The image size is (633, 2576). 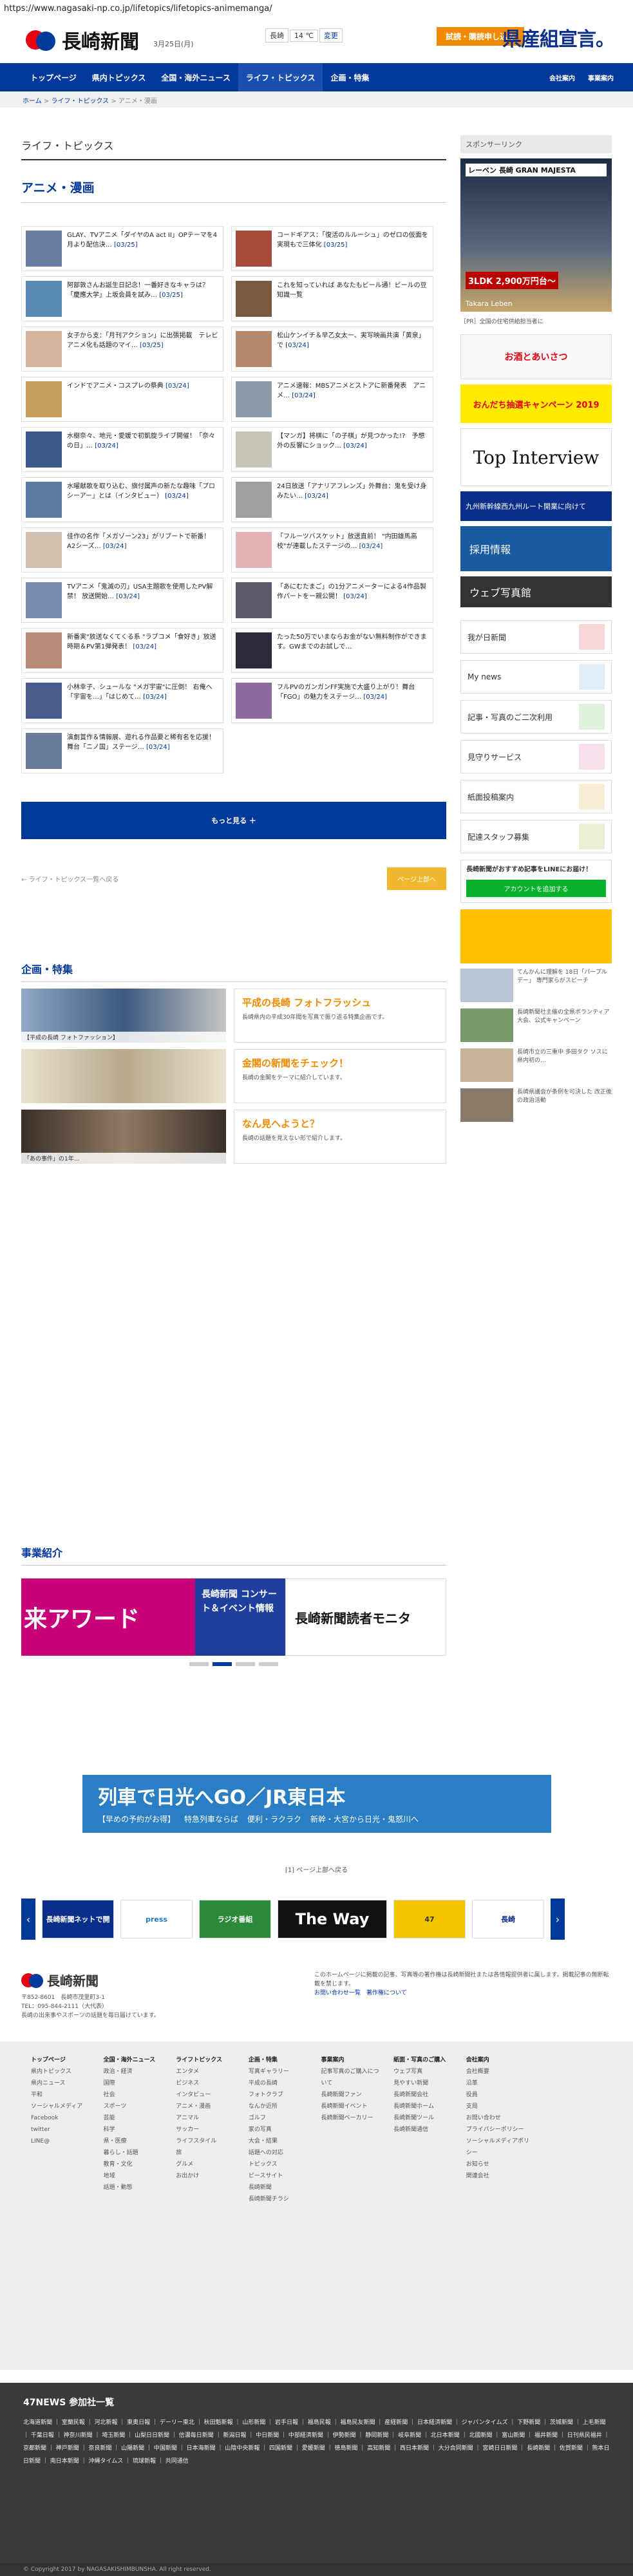 I want to click on sitemap-link: ビジネス, so click(x=208, y=2083).